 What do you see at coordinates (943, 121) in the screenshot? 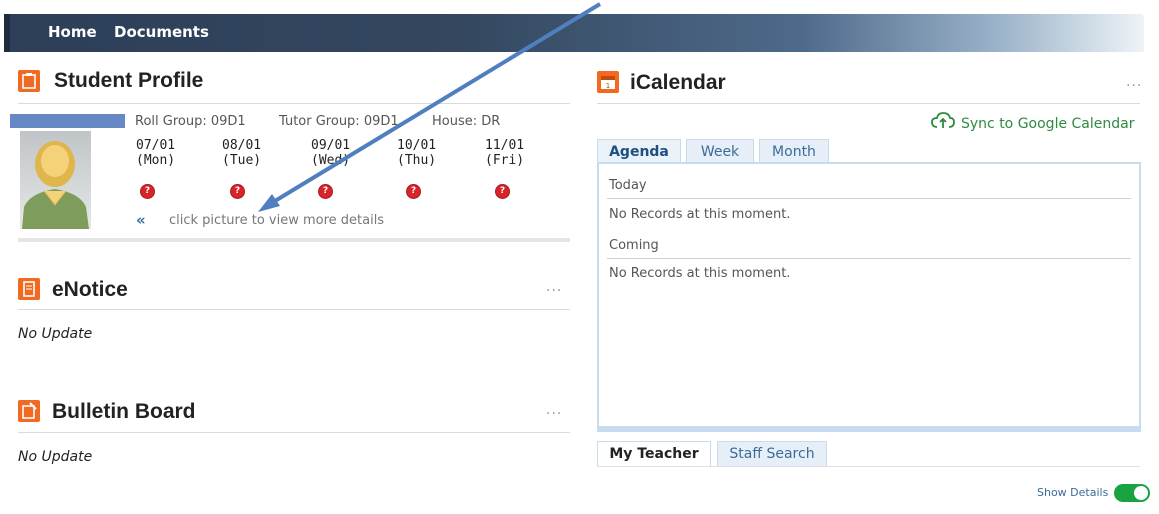
I see `cloud-upload-icon` at bounding box center [943, 121].